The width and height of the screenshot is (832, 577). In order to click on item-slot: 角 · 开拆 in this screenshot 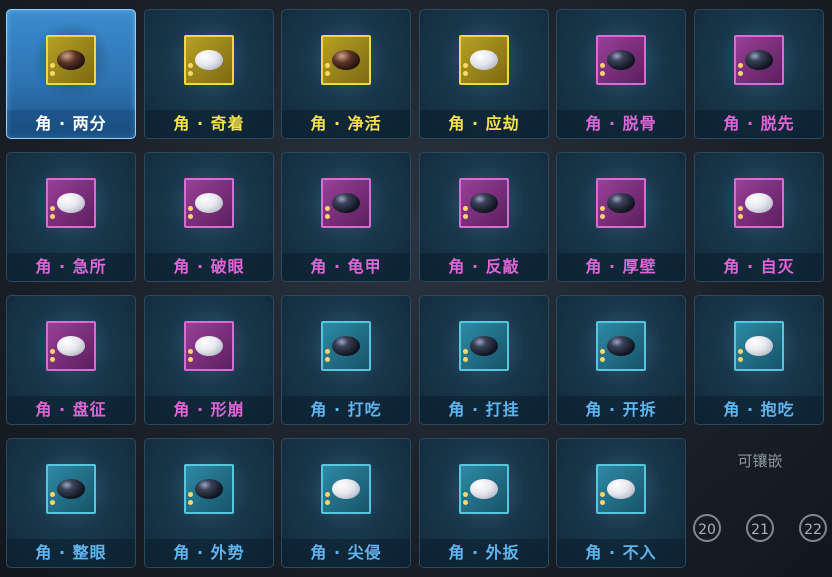, I will do `click(621, 360)`.